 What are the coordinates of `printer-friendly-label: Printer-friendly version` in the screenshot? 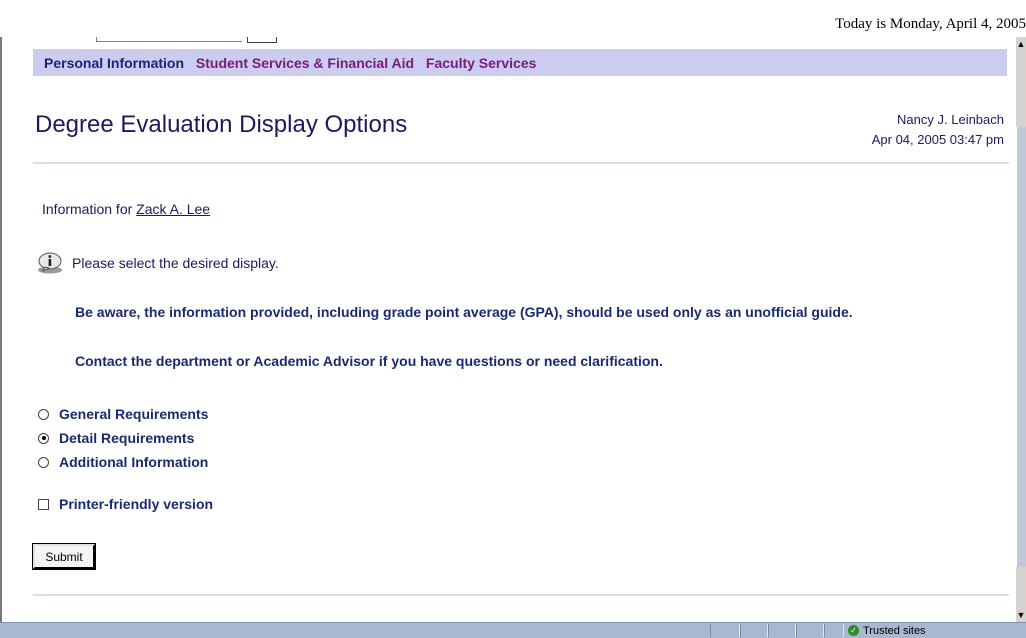 It's located at (136, 504).